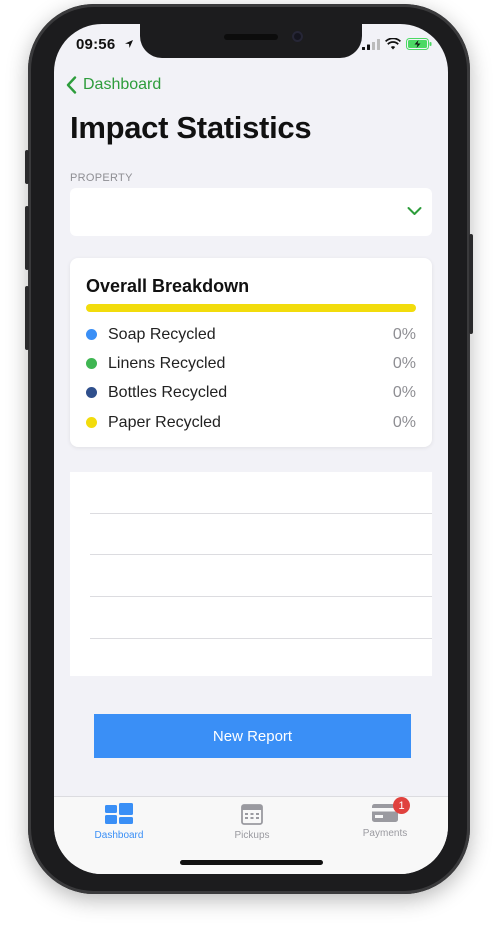 Image resolution: width=502 pixels, height=929 pixels. Describe the element at coordinates (404, 334) in the screenshot. I see `legend-percent-soap: 0%` at that location.